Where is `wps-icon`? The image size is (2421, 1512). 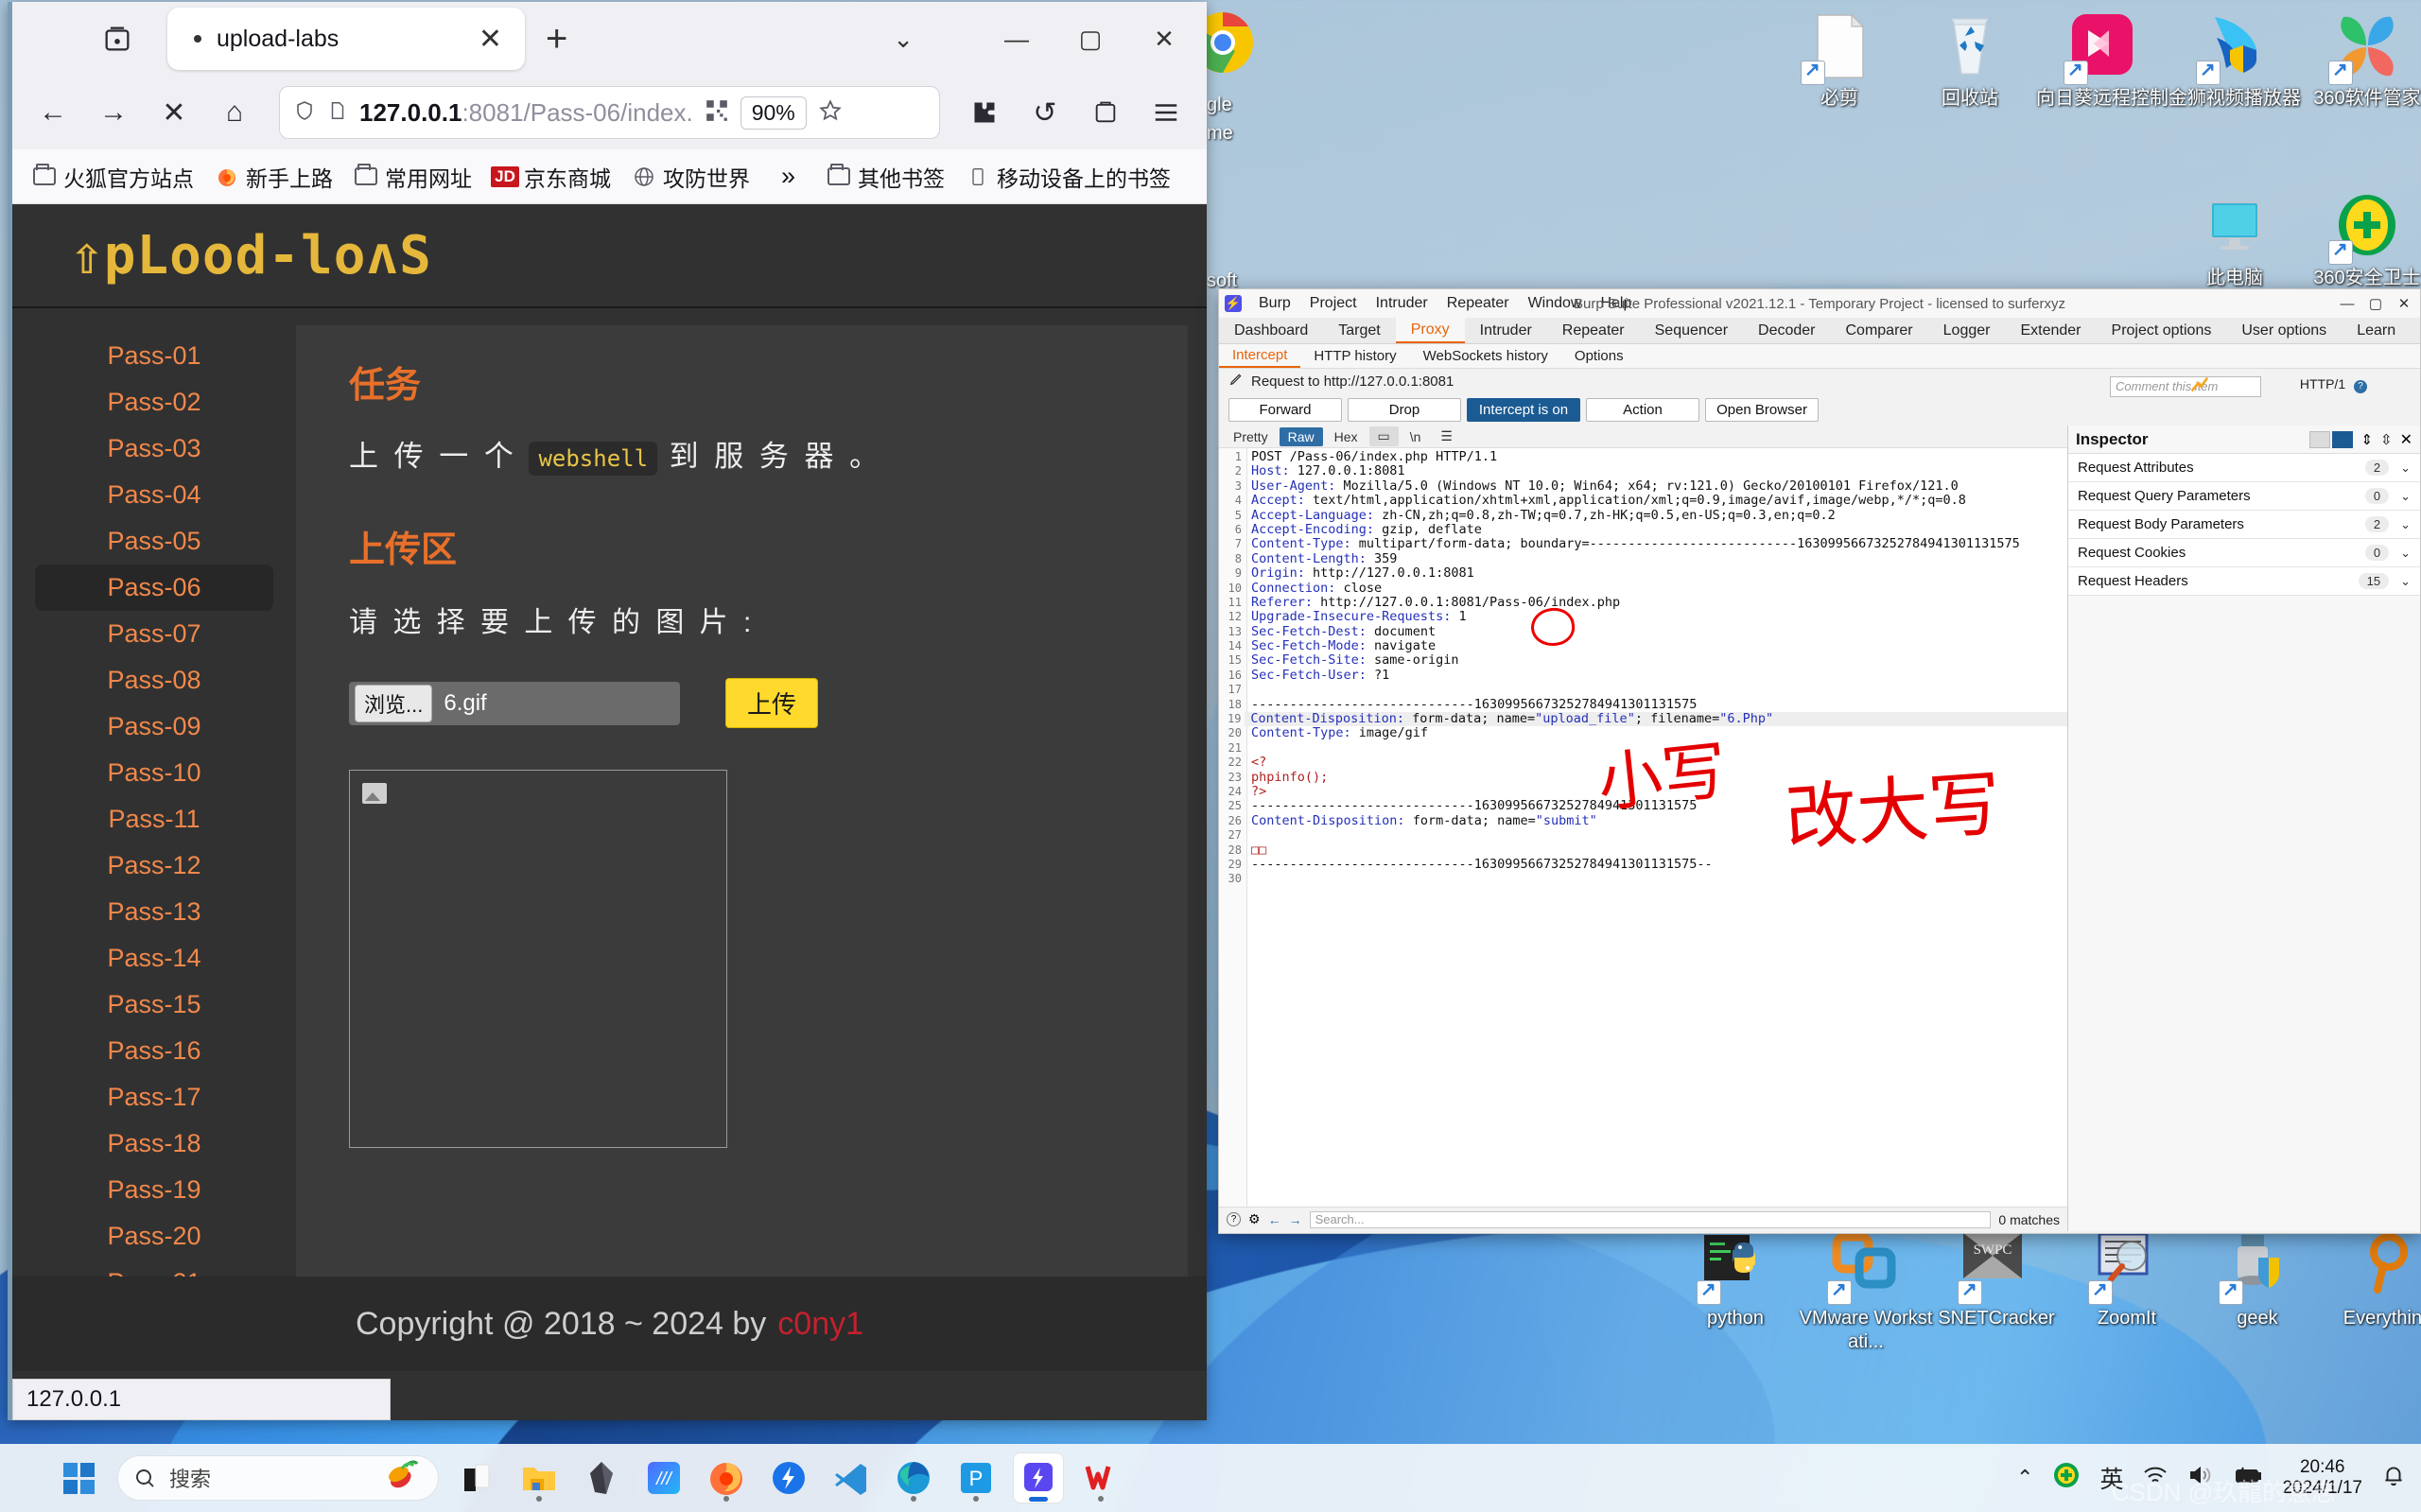
wps-icon is located at coordinates (1100, 1478).